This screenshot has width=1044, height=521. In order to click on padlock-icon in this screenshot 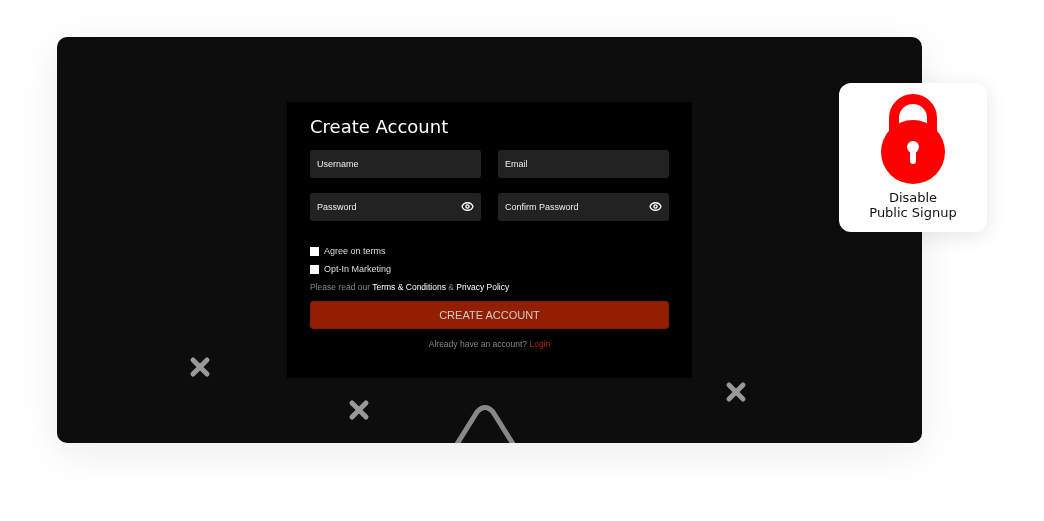, I will do `click(913, 139)`.